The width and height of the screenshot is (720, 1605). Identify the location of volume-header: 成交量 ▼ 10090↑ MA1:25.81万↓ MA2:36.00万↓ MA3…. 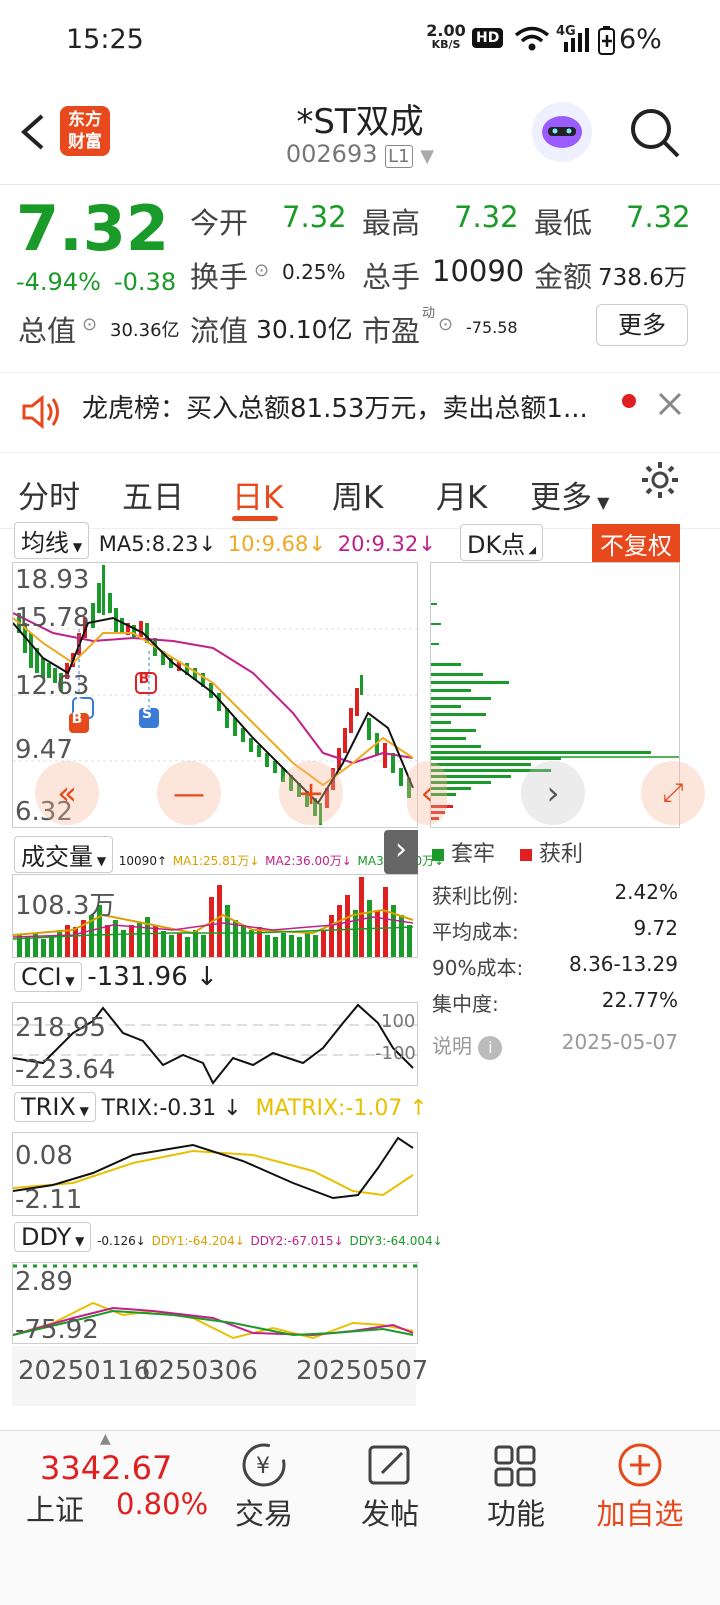
(229, 854).